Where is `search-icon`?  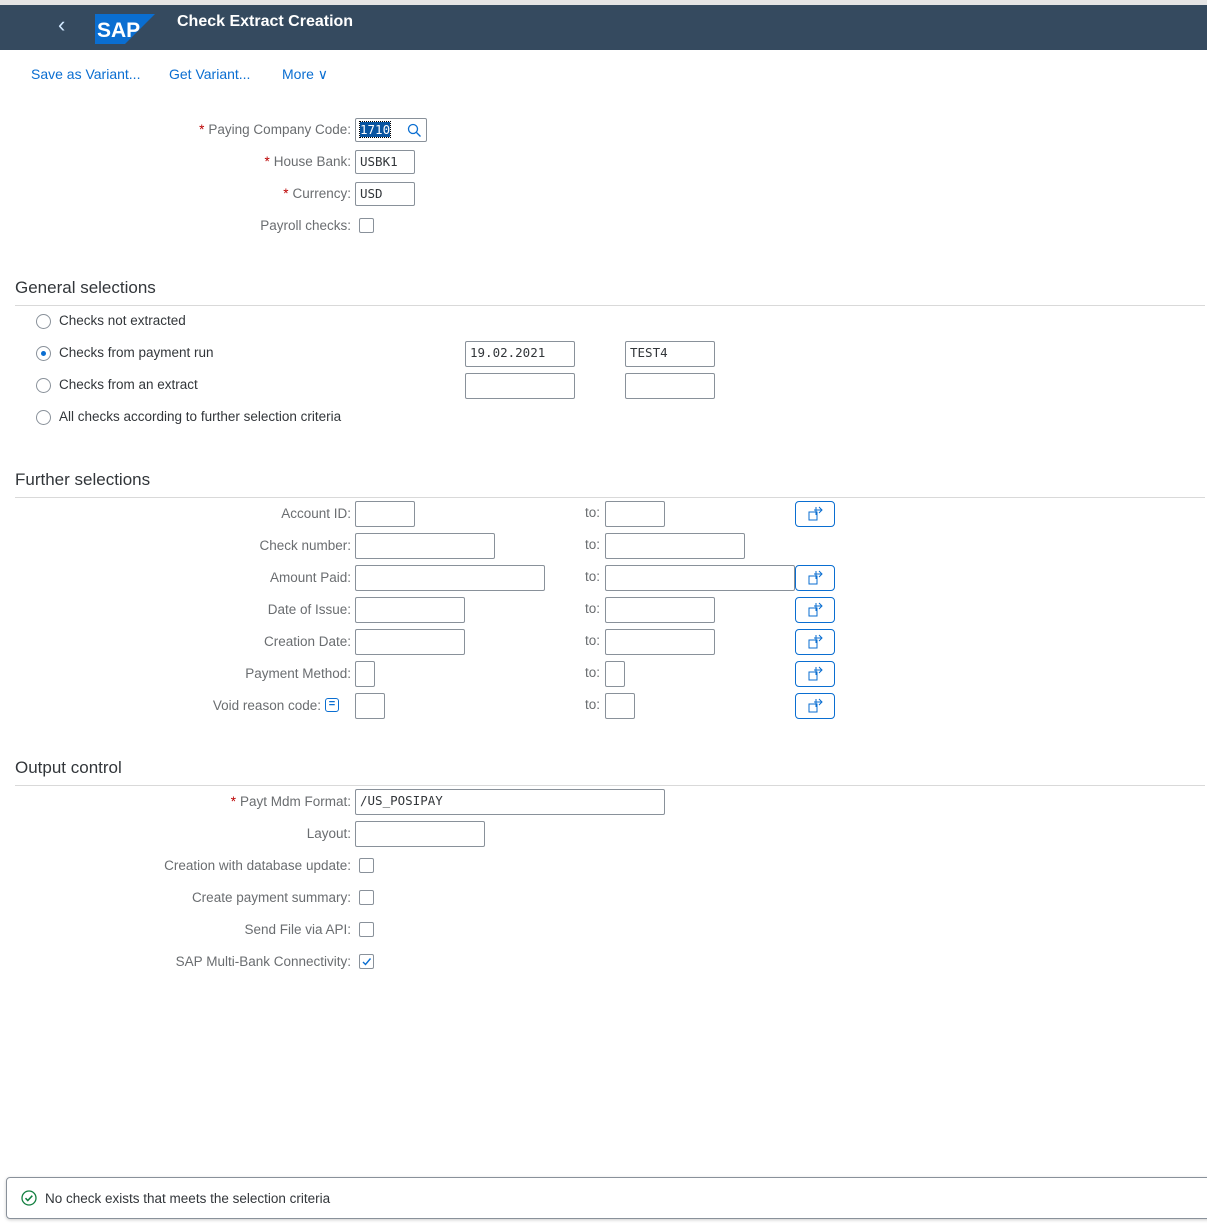 search-icon is located at coordinates (414, 130).